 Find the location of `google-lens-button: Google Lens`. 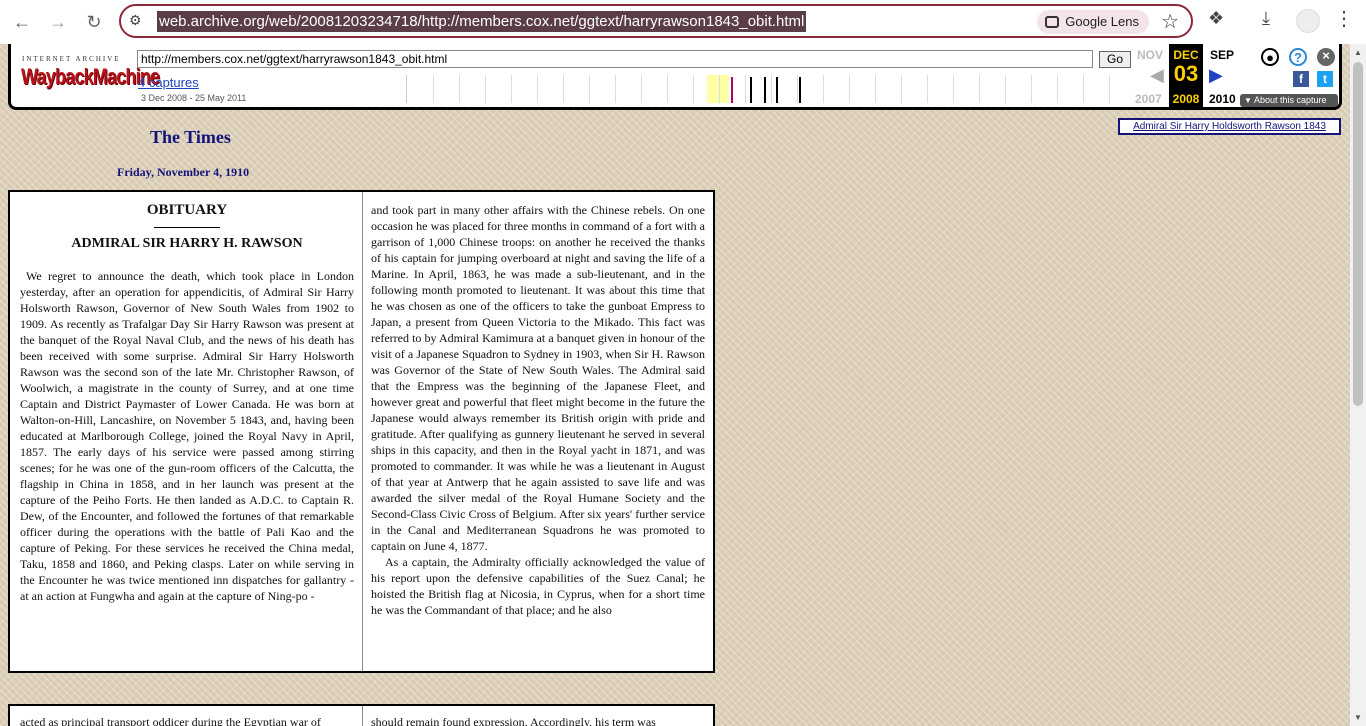

google-lens-button: Google Lens is located at coordinates (1093, 22).